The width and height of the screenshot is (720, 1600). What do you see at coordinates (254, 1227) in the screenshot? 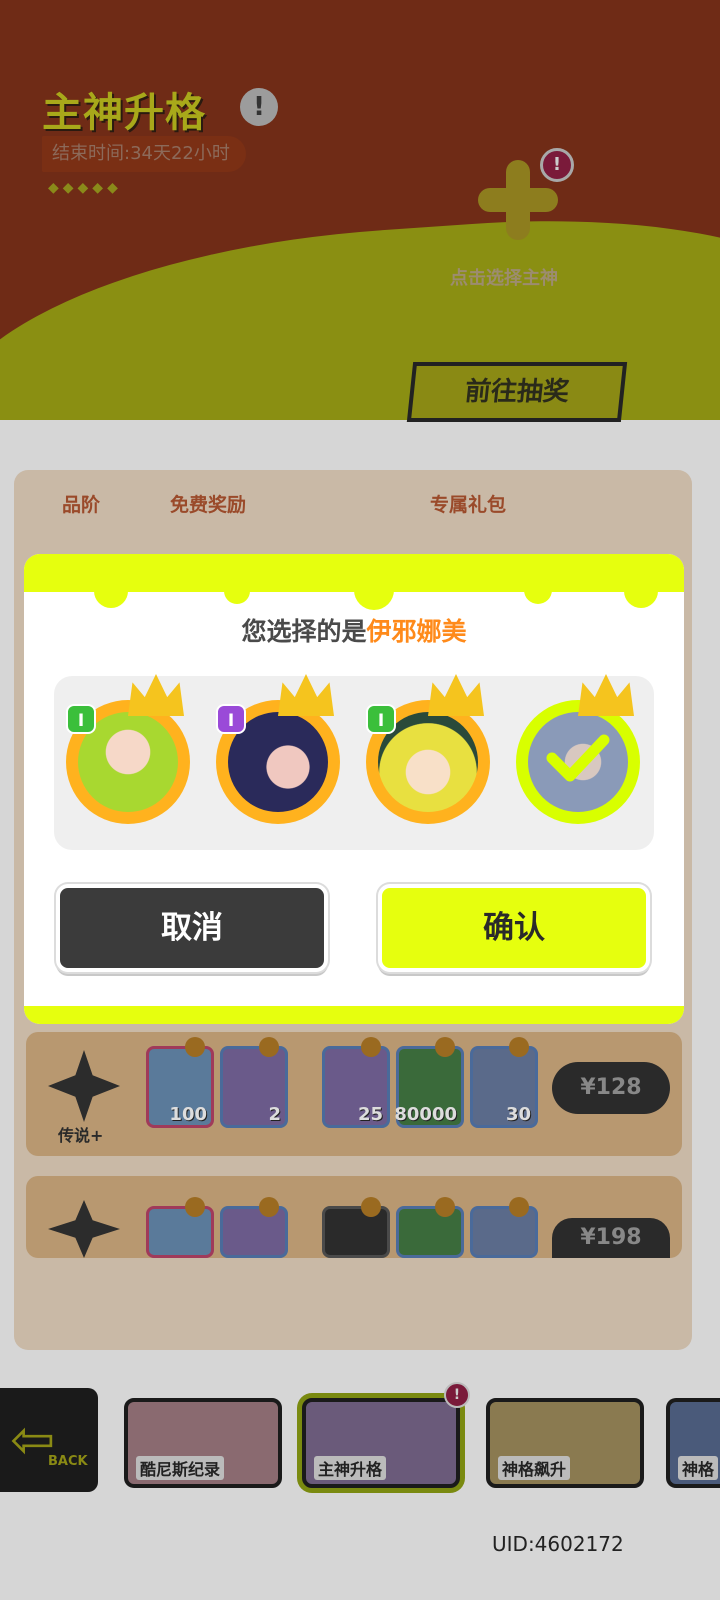
I see `ticket-icon` at bounding box center [254, 1227].